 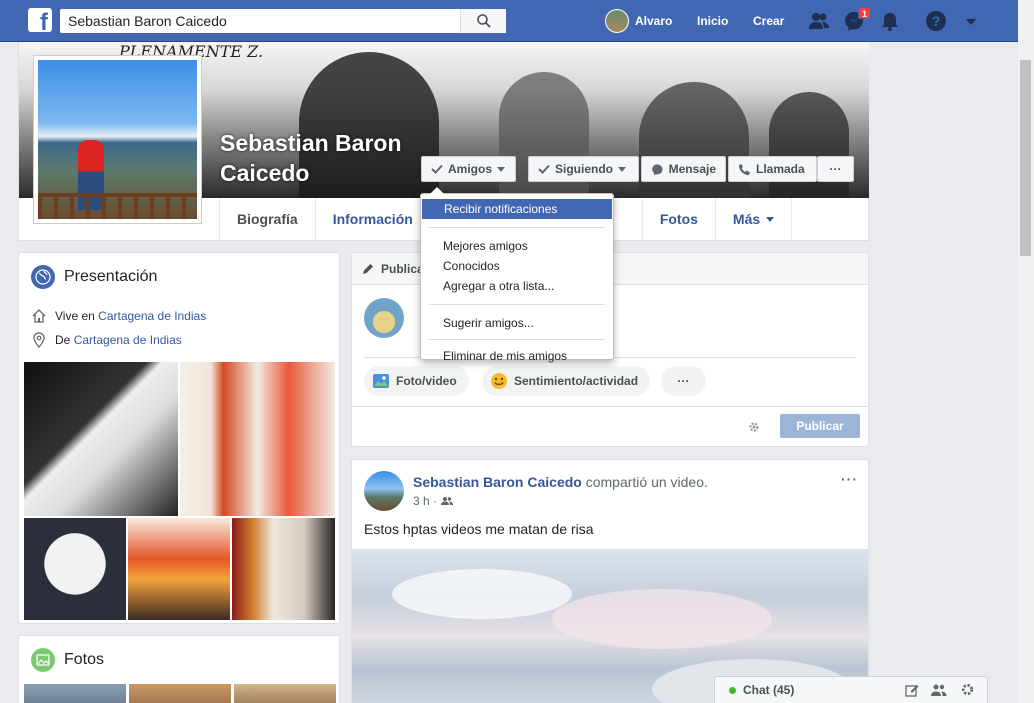 What do you see at coordinates (75, 316) in the screenshot?
I see `intro-lives-prefix: Vive en` at bounding box center [75, 316].